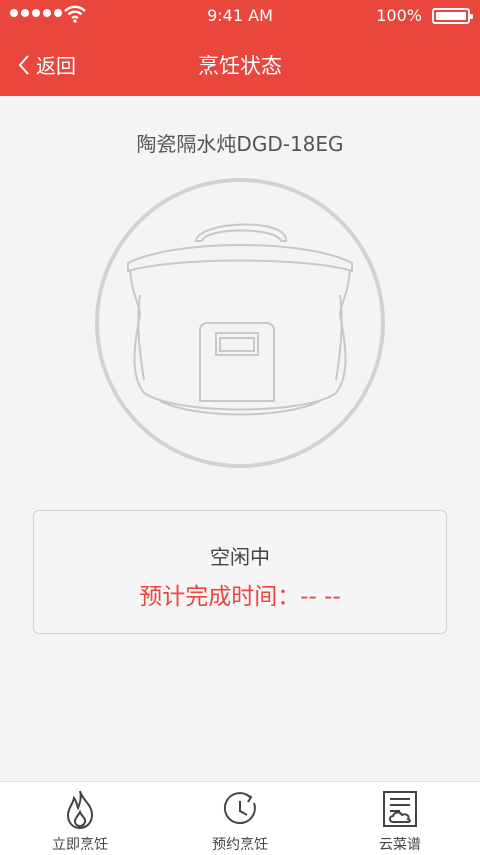 The height and width of the screenshot is (855, 480). I want to click on cloud-recipe-icon, so click(400, 809).